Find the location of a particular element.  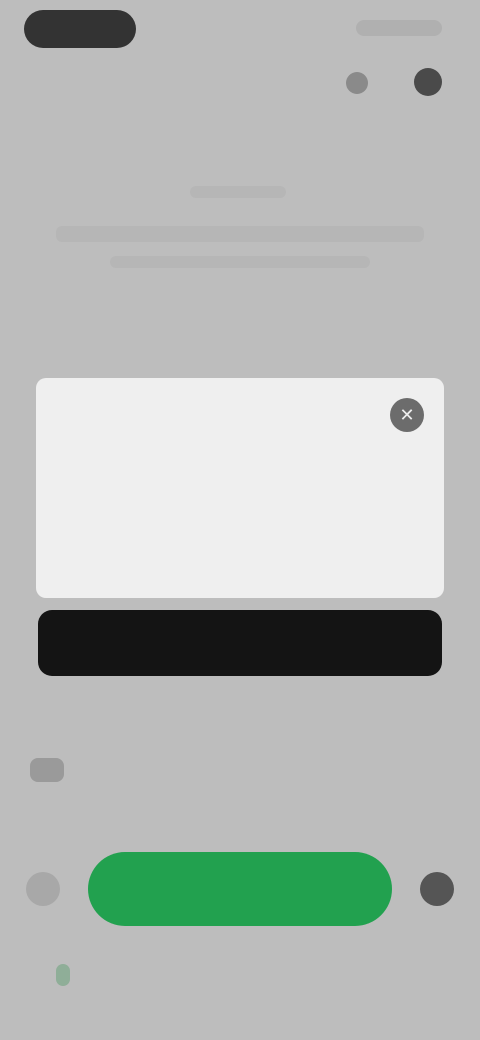

avatar-icon is located at coordinates (428, 82).